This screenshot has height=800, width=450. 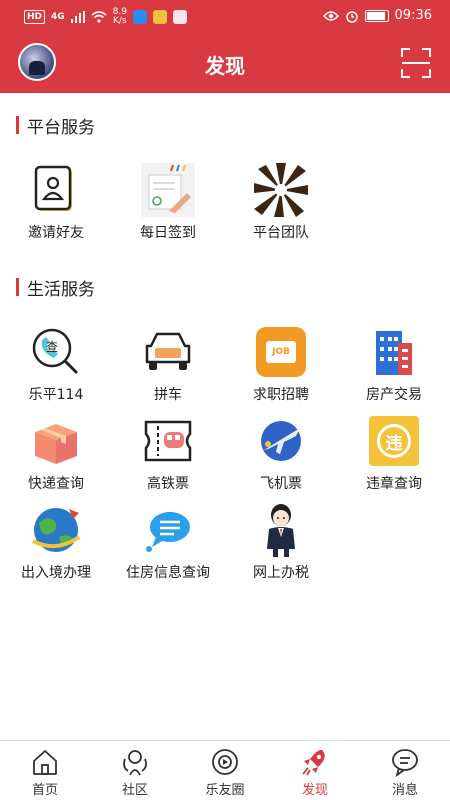 What do you see at coordinates (168, 395) in the screenshot?
I see `grid-item-label: 拼车` at bounding box center [168, 395].